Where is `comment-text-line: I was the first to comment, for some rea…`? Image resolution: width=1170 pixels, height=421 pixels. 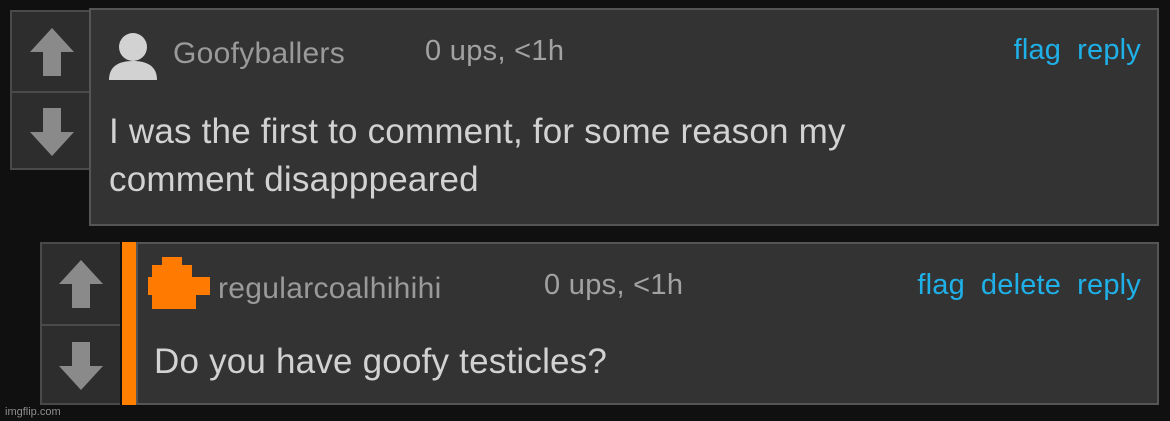 comment-text-line: I was the first to comment, for some rea… is located at coordinates (477, 131).